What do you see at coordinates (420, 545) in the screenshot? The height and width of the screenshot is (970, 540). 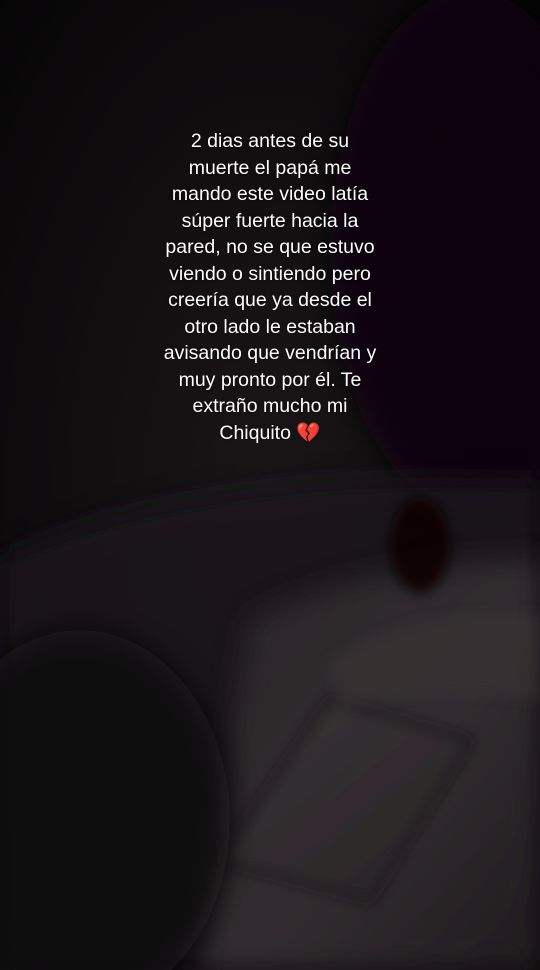 I see `dark-object` at bounding box center [420, 545].